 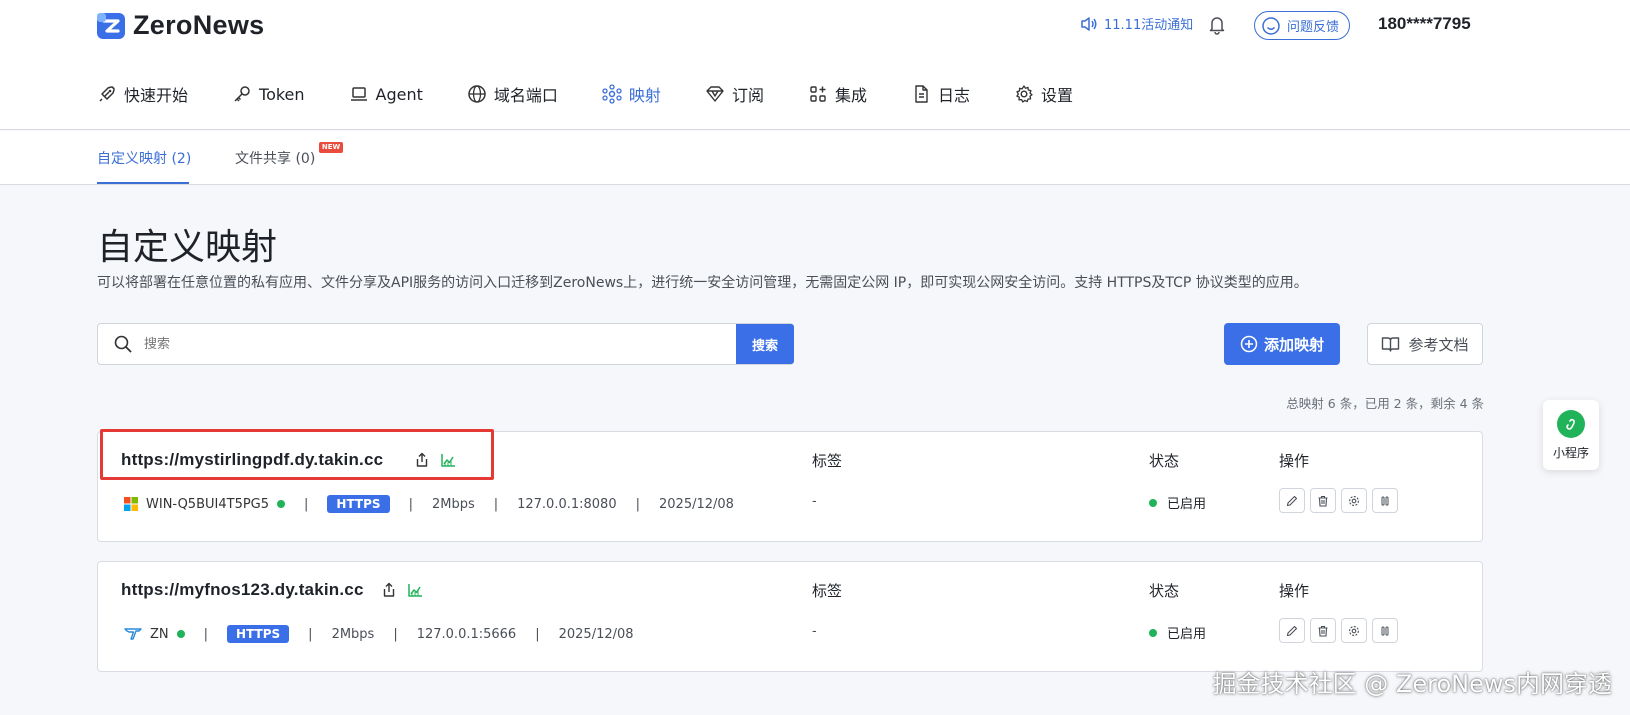 I want to click on nav-item-domain: 域名端口, so click(x=512, y=94).